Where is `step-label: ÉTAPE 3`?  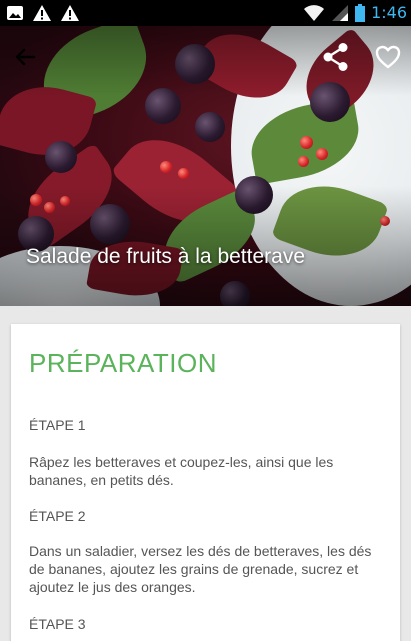 step-label: ÉTAPE 3 is located at coordinates (57, 624).